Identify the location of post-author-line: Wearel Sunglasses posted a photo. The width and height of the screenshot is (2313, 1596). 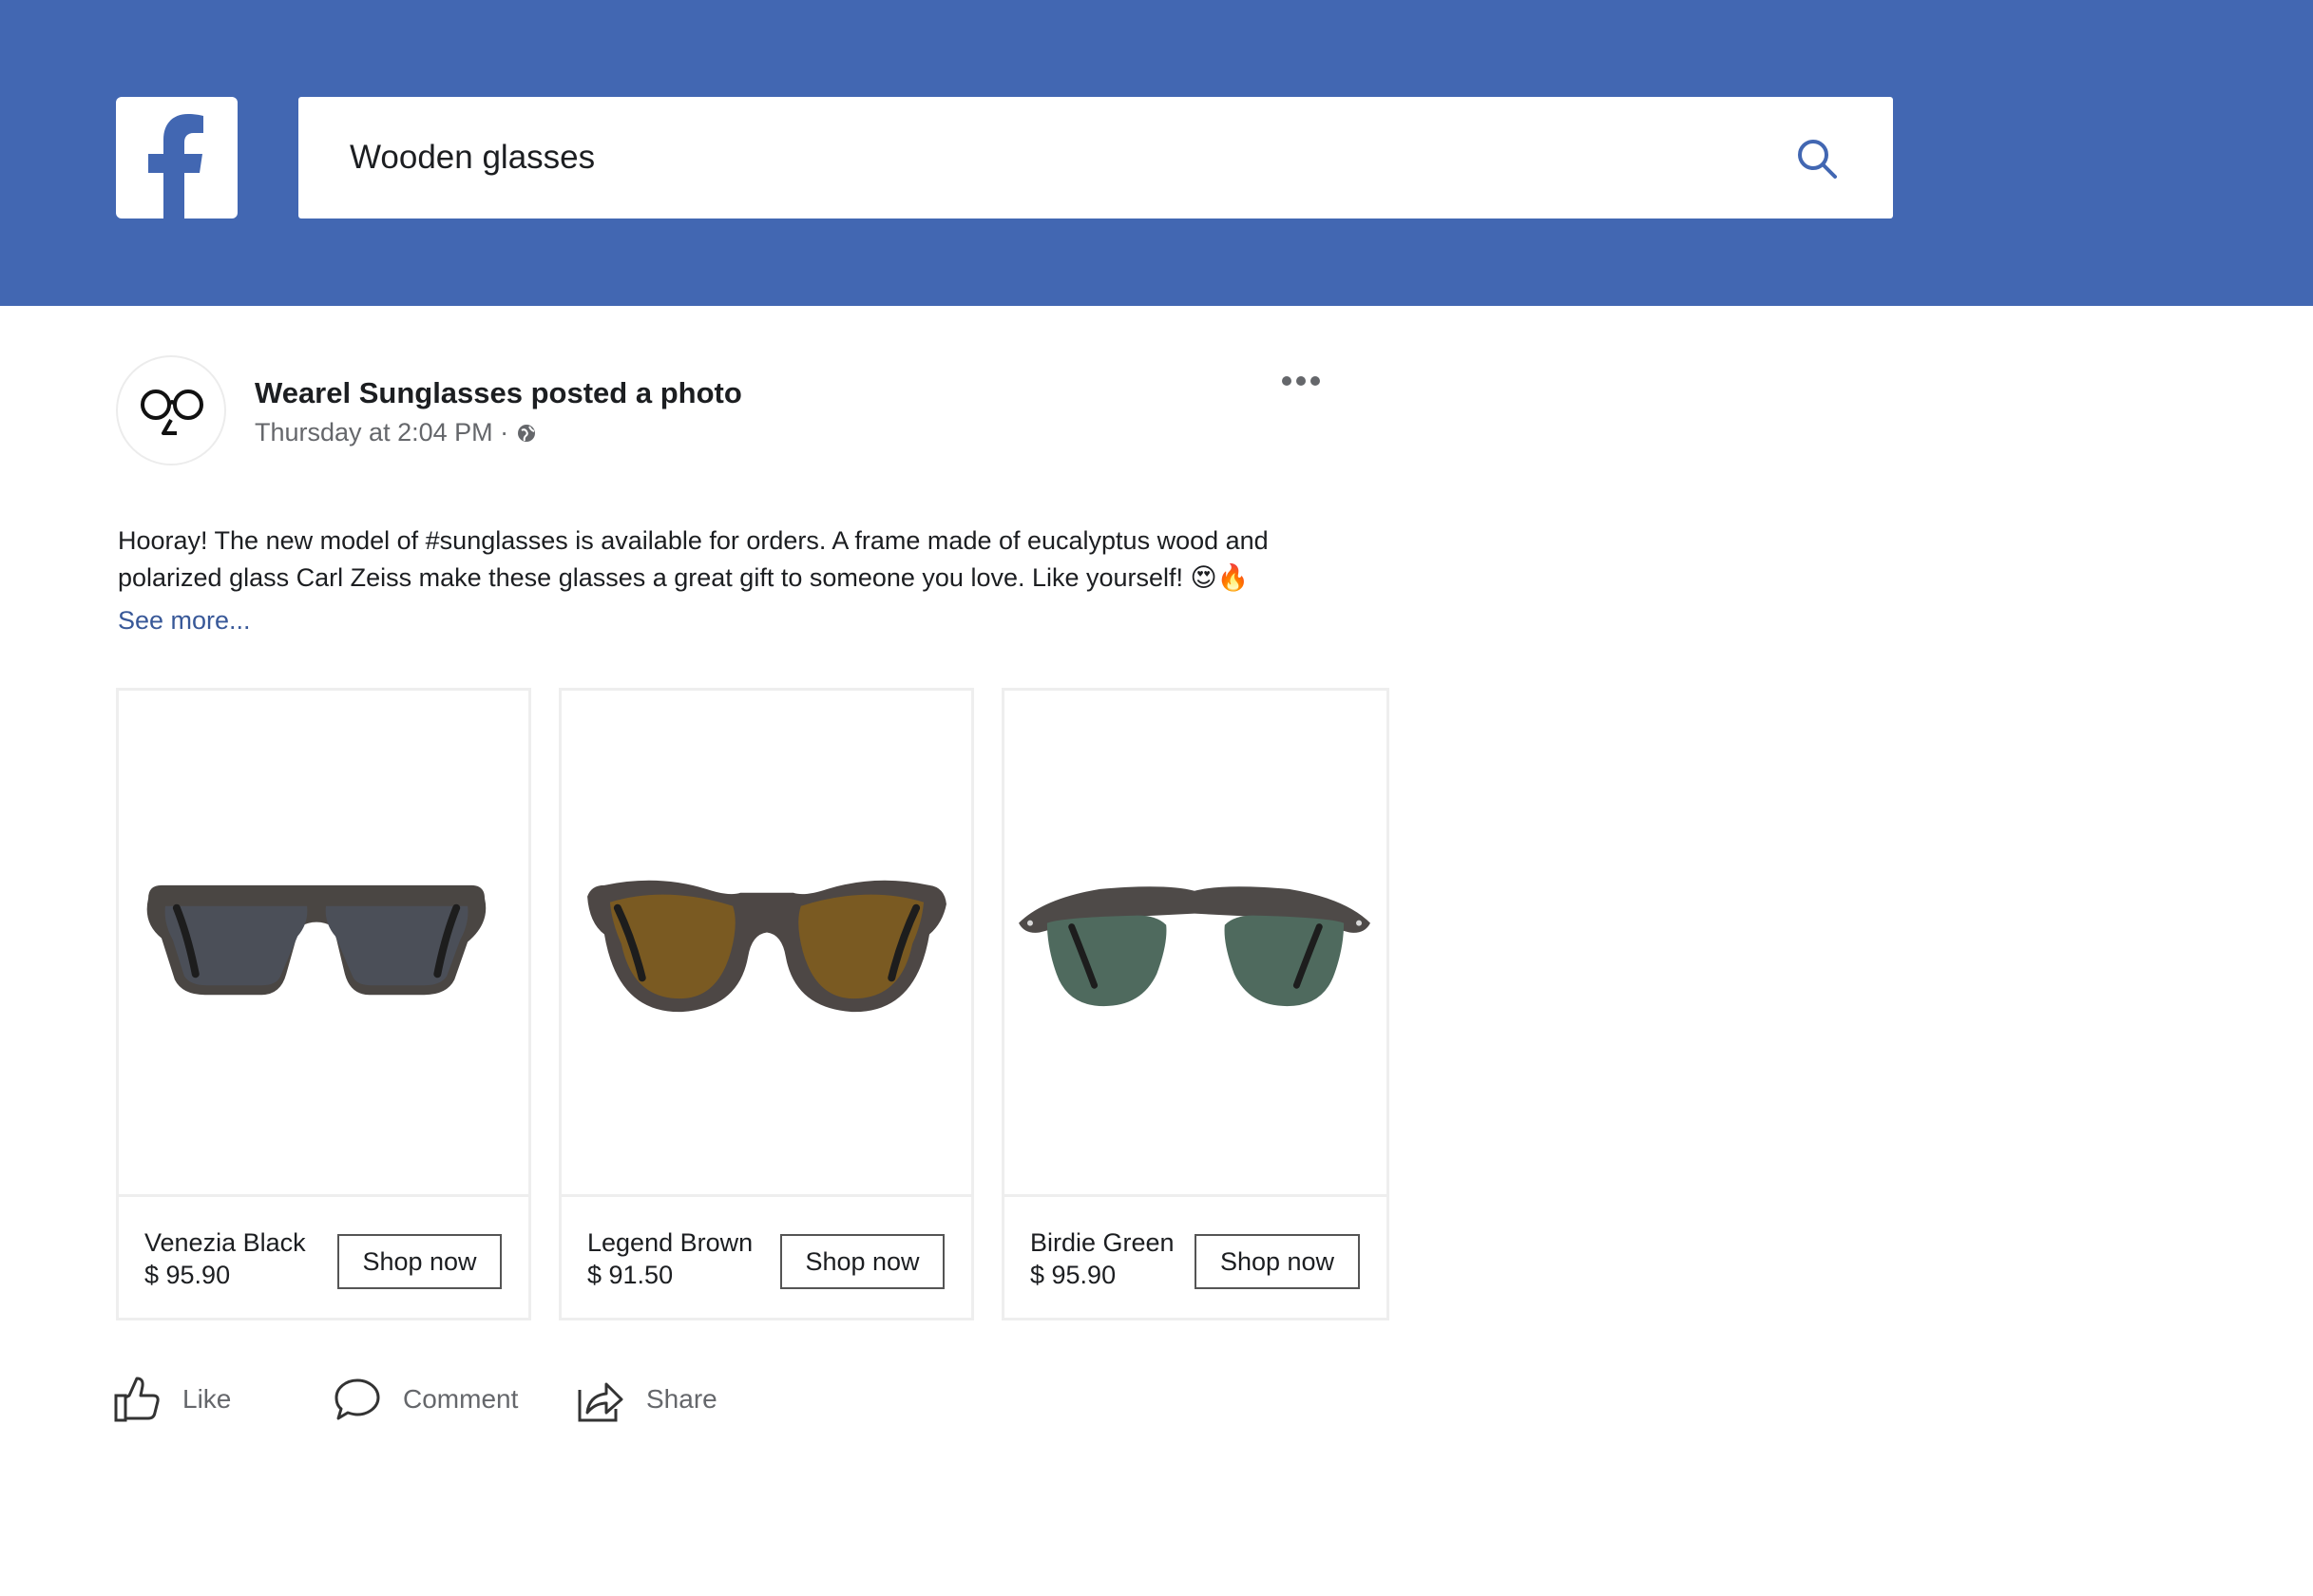
(499, 393).